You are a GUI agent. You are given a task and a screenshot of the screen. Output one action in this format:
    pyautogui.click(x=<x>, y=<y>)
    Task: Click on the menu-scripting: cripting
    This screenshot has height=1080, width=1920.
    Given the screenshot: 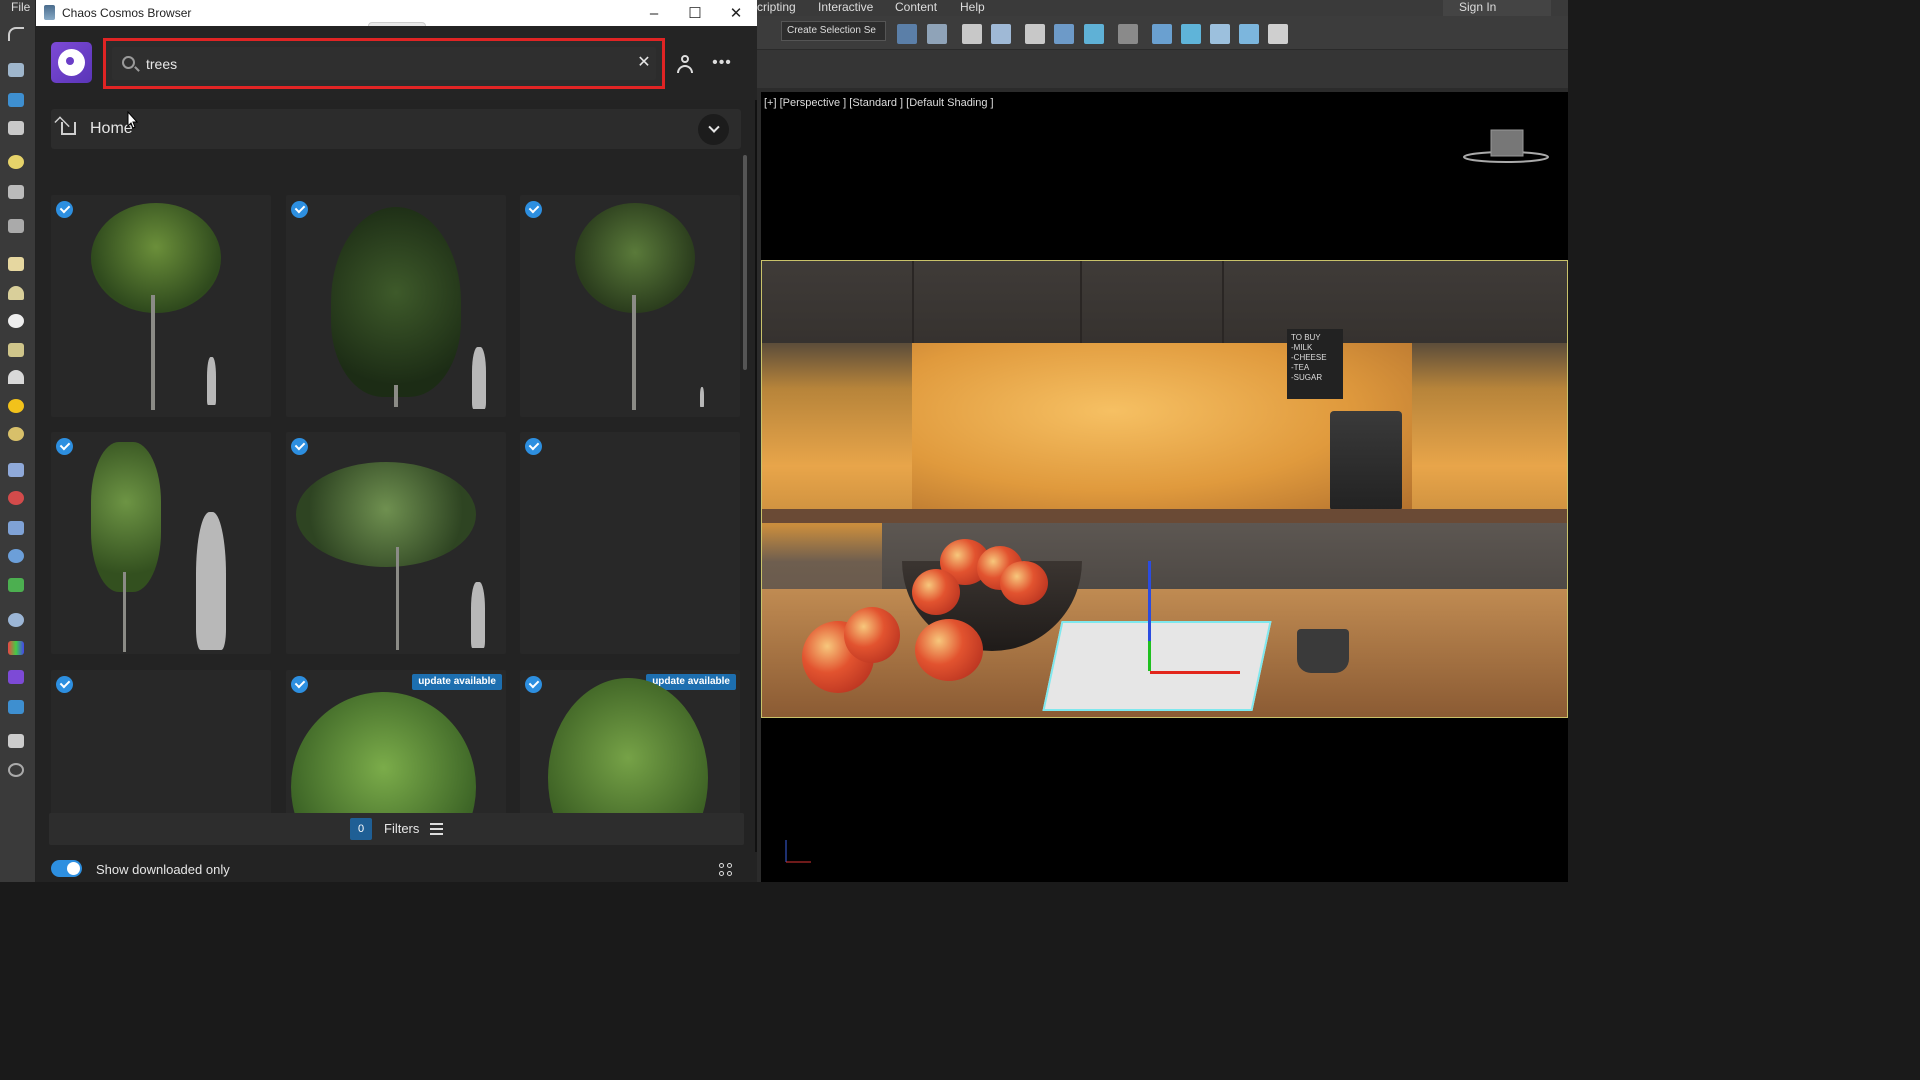 What is the action you would take?
    pyautogui.click(x=776, y=7)
    